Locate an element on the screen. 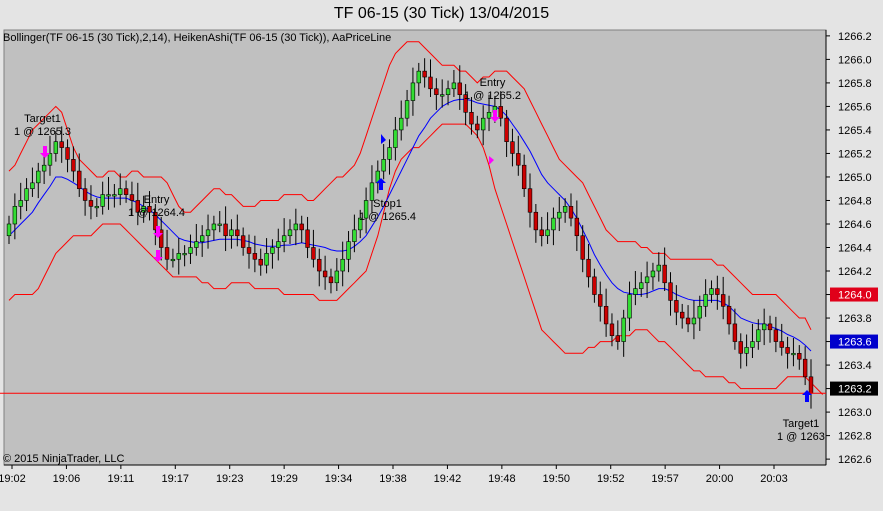 This screenshot has height=511, width=883. y-tick-label: 1264.2 is located at coordinates (855, 272).